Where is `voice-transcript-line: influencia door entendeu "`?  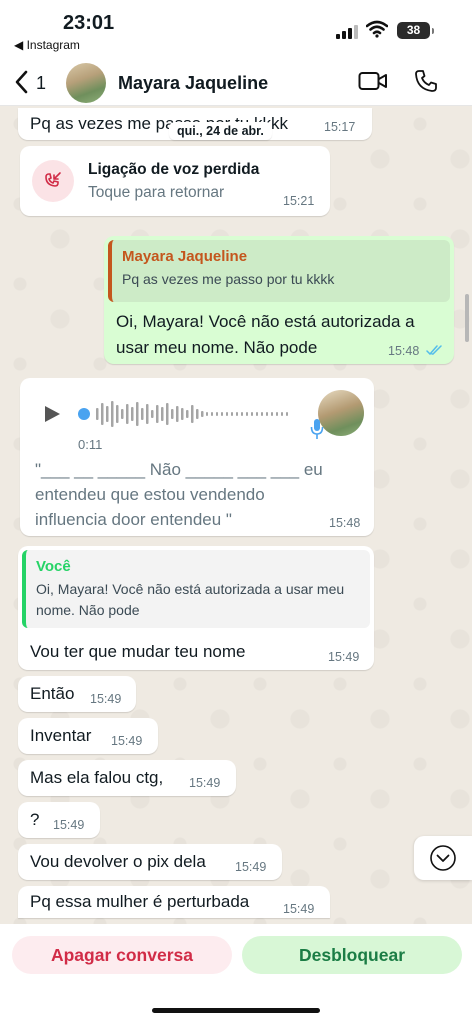
voice-transcript-line: influencia door entendeu " is located at coordinates (133, 519).